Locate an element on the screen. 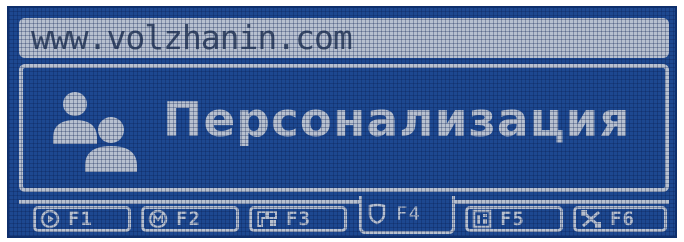 Image resolution: width=684 pixels, height=242 pixels. tab-f2: F2 is located at coordinates (190, 219).